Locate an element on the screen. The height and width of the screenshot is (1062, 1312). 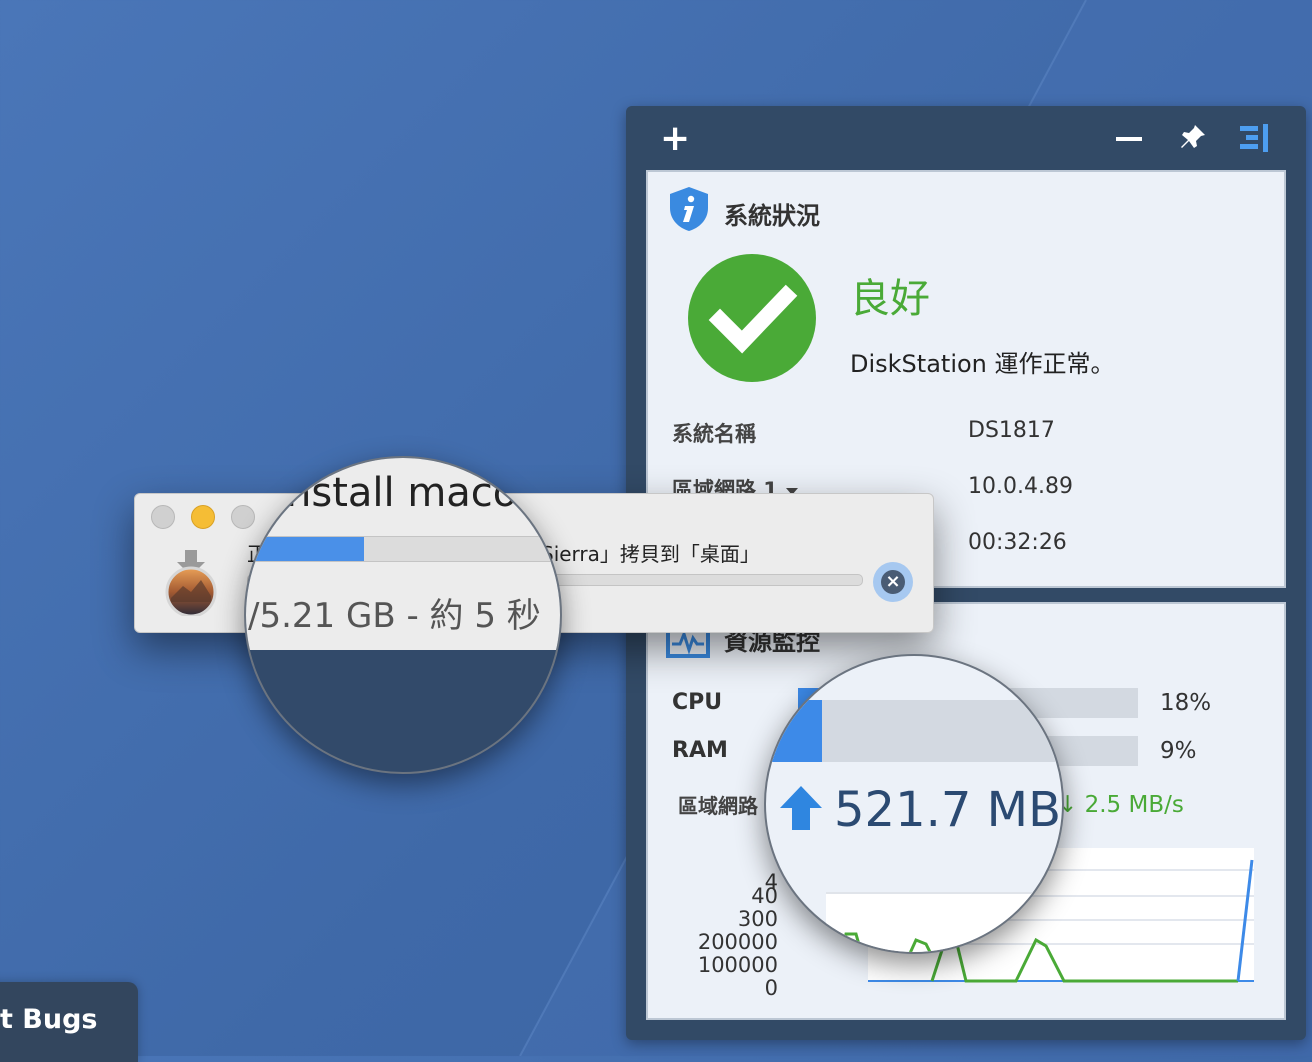
cpu-label: CPU is located at coordinates (697, 702).